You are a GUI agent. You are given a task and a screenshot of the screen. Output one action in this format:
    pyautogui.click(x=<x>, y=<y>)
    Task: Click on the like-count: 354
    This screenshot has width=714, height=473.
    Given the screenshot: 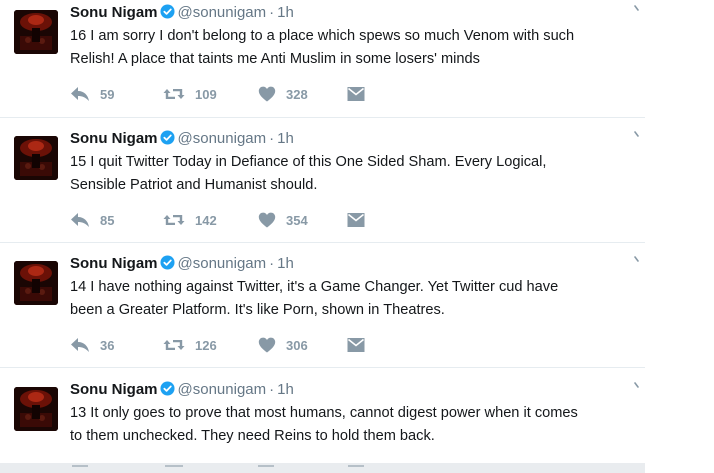 What is the action you would take?
    pyautogui.click(x=297, y=220)
    